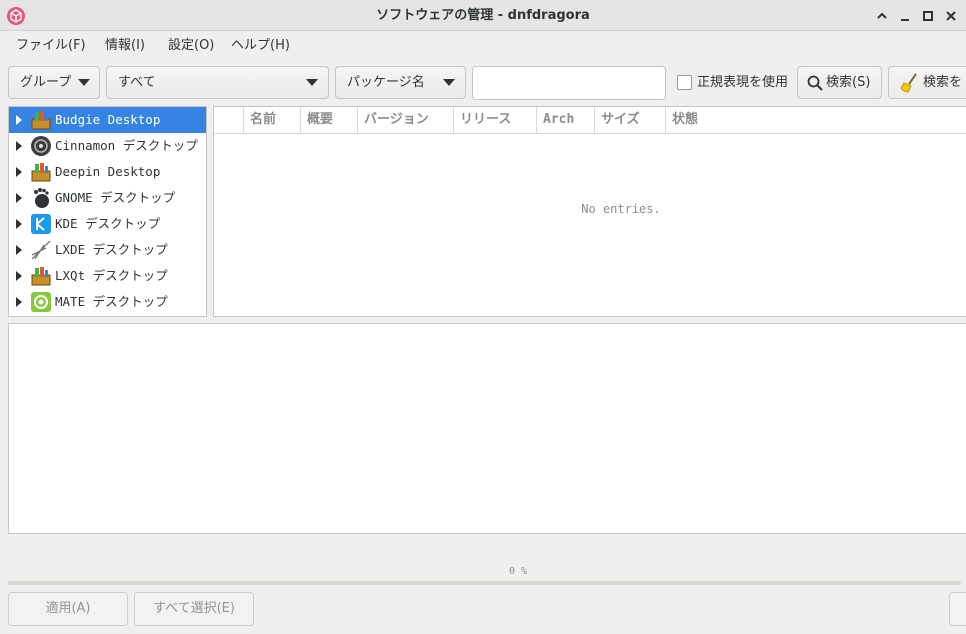 This screenshot has width=966, height=634. Describe the element at coordinates (905, 20) in the screenshot. I see `minimize-icon` at that location.